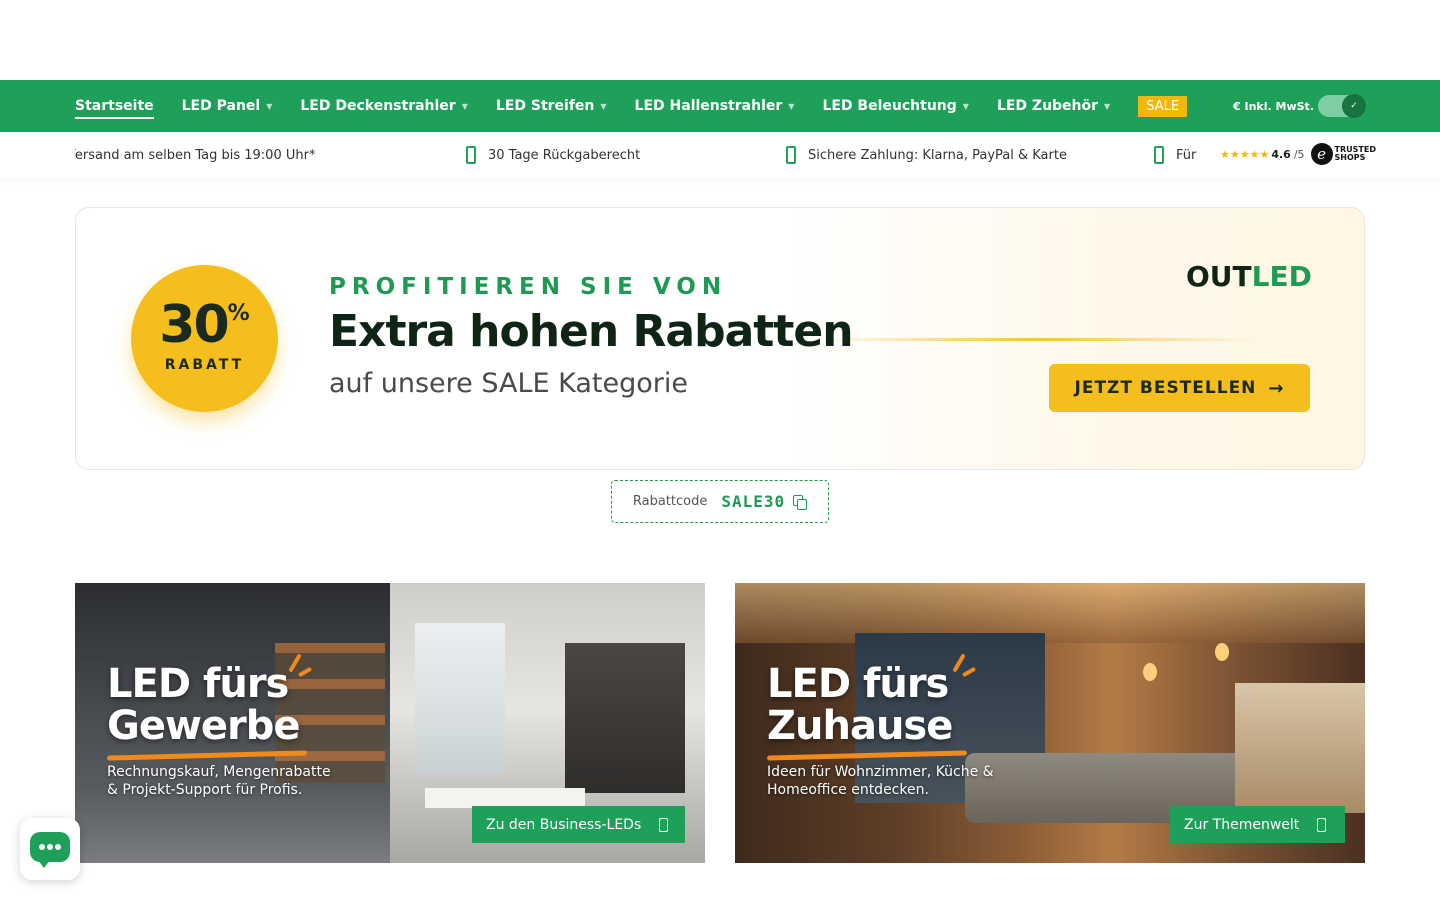  I want to click on trusted-shops-mark-icon: e, so click(1321, 154).